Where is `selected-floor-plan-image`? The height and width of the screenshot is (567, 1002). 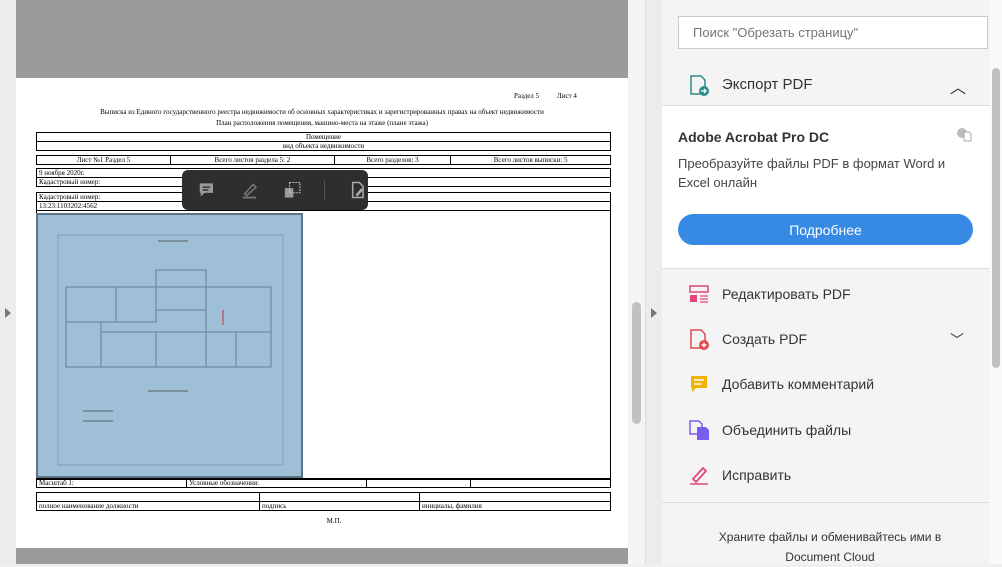
selected-floor-plan-image is located at coordinates (169, 345).